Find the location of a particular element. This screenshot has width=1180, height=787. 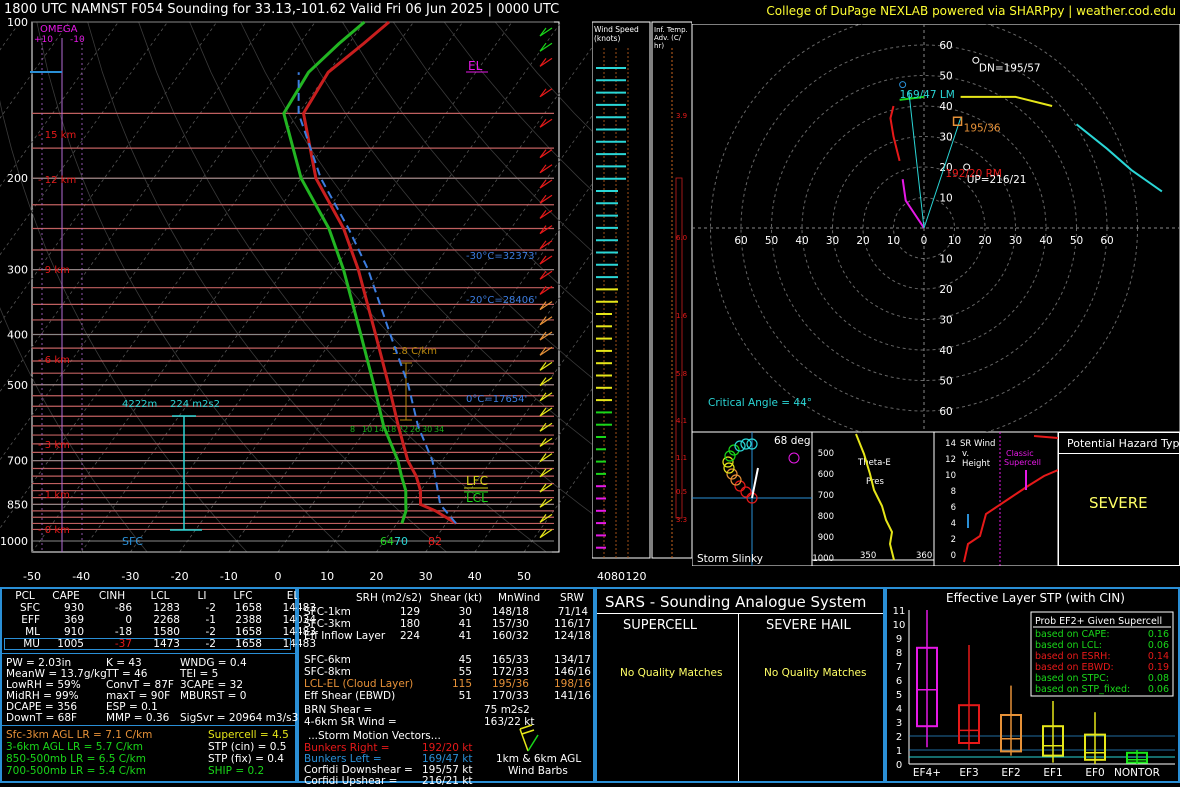

hazard-title: Potential Hazard Type is located at coordinates (1123, 443).